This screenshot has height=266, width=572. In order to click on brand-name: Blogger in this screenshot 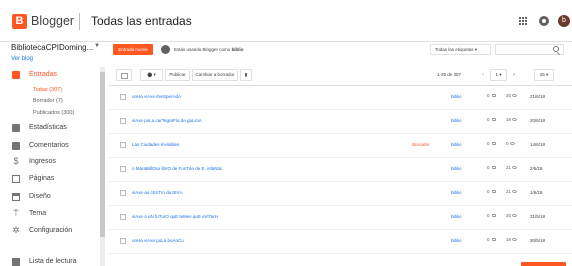, I will do `click(52, 21)`.